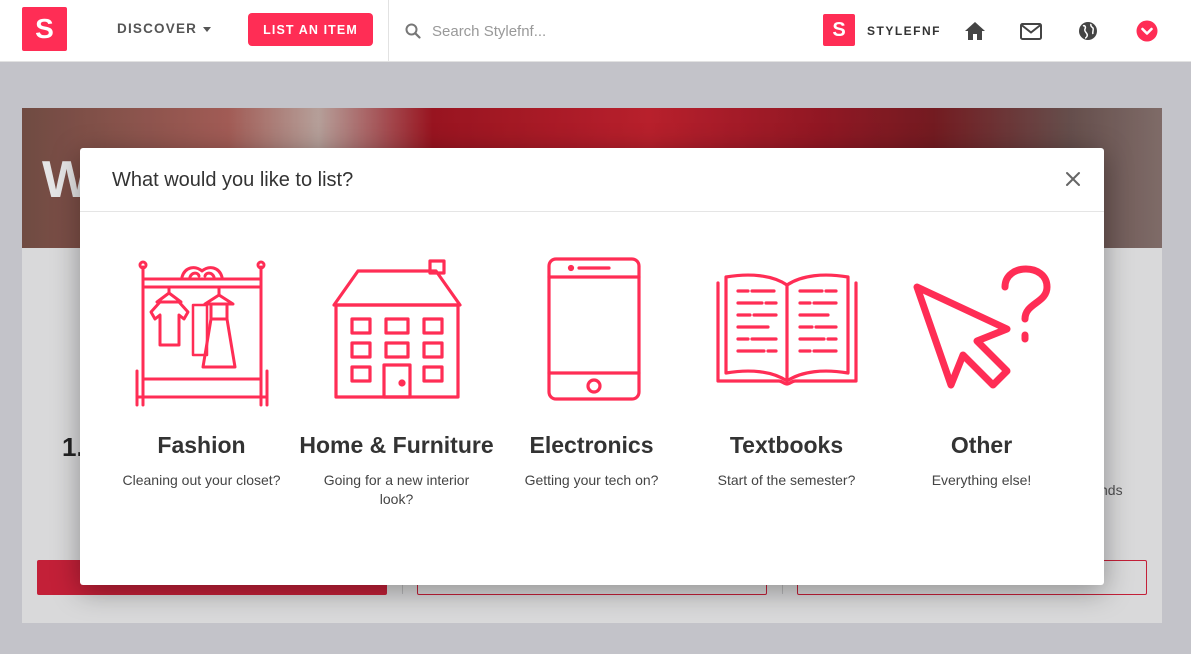 This screenshot has height=654, width=1191. What do you see at coordinates (1088, 31) in the screenshot?
I see `globe-icon` at bounding box center [1088, 31].